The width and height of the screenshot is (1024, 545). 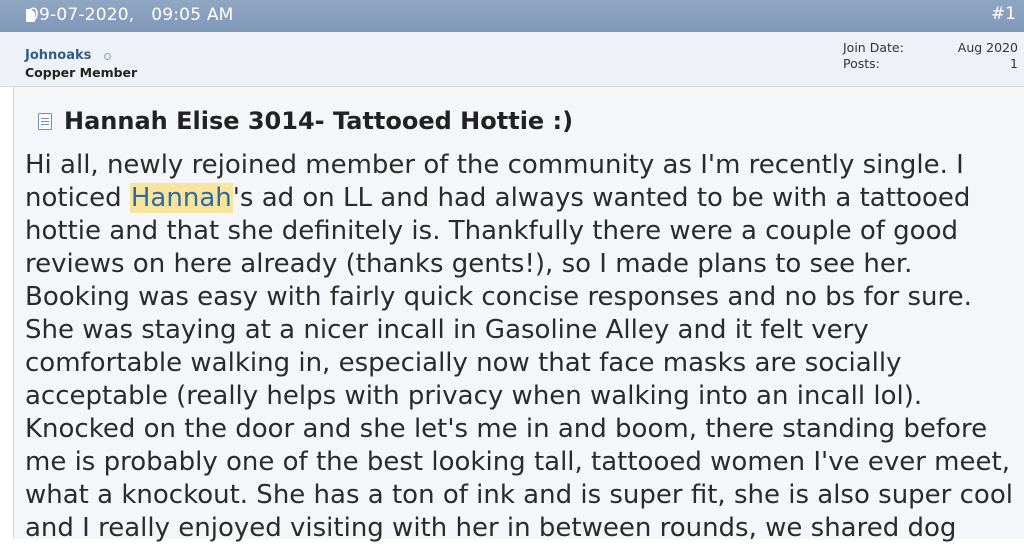 I want to click on post-header: 09-07-2020, 09:05 AM #1, so click(x=512, y=16).